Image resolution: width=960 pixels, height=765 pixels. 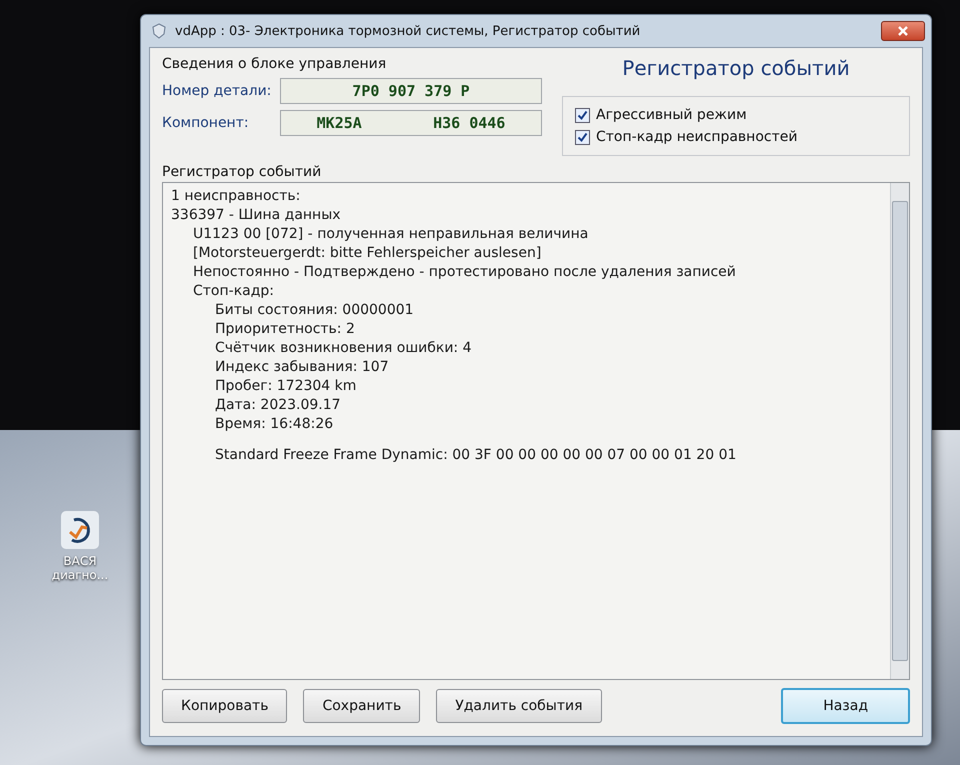 I want to click on group-label: Сведения о блоке управления, so click(x=275, y=64).